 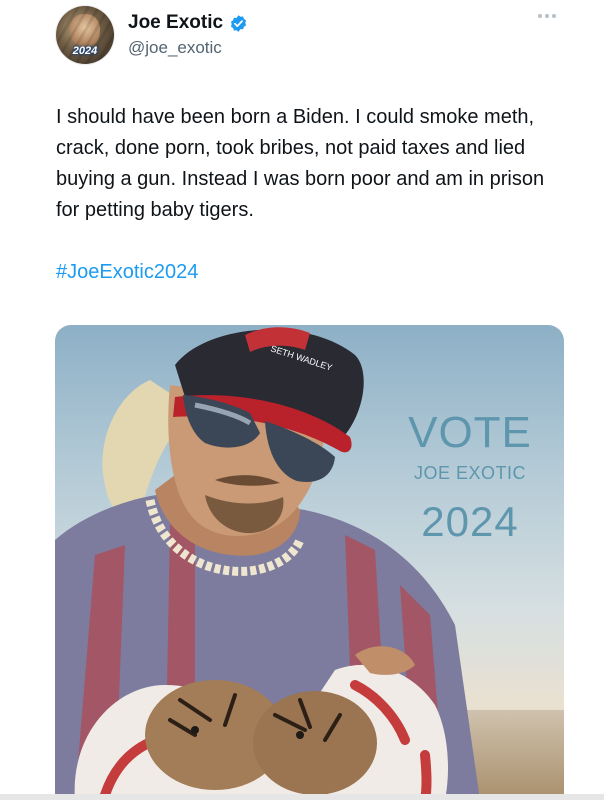 I want to click on more-options-icon, so click(x=547, y=16).